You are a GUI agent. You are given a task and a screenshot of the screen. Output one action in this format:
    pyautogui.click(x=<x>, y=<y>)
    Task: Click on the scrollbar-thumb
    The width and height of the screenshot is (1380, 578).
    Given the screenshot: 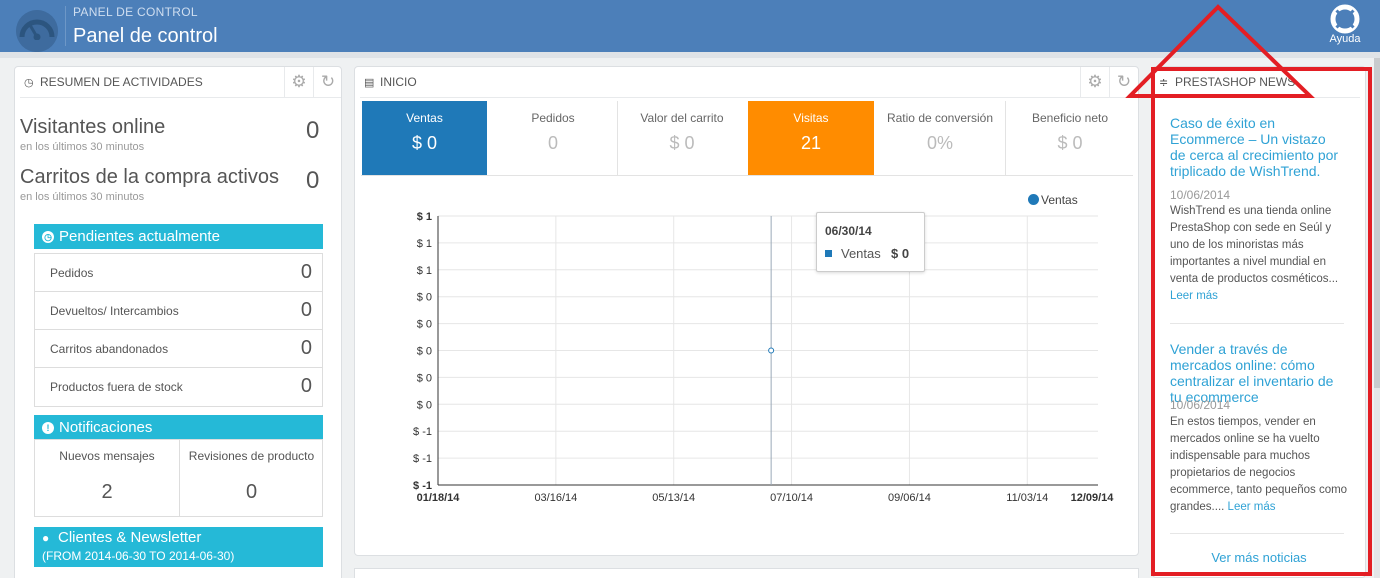 What is the action you would take?
    pyautogui.click(x=1377, y=223)
    